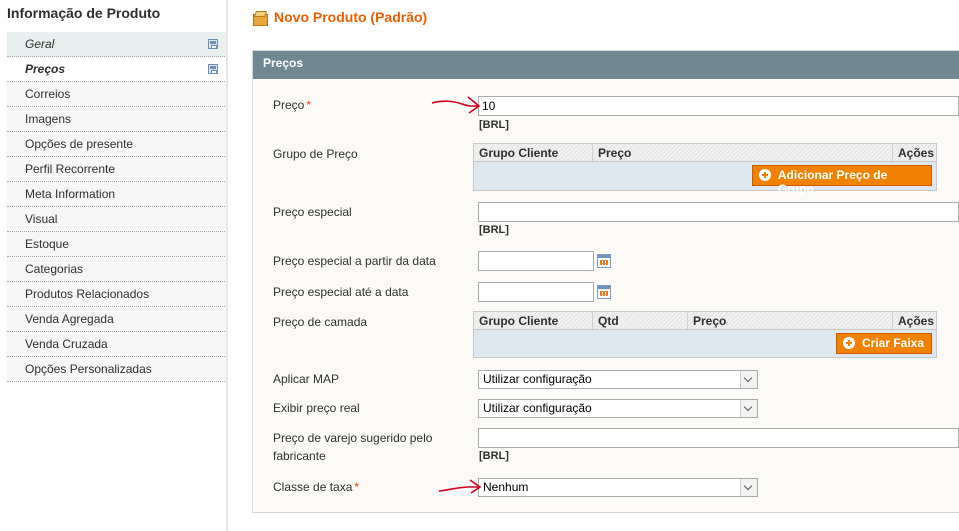  I want to click on sidebar-item-opcoes-de-presente: Opções de presente, so click(117, 144).